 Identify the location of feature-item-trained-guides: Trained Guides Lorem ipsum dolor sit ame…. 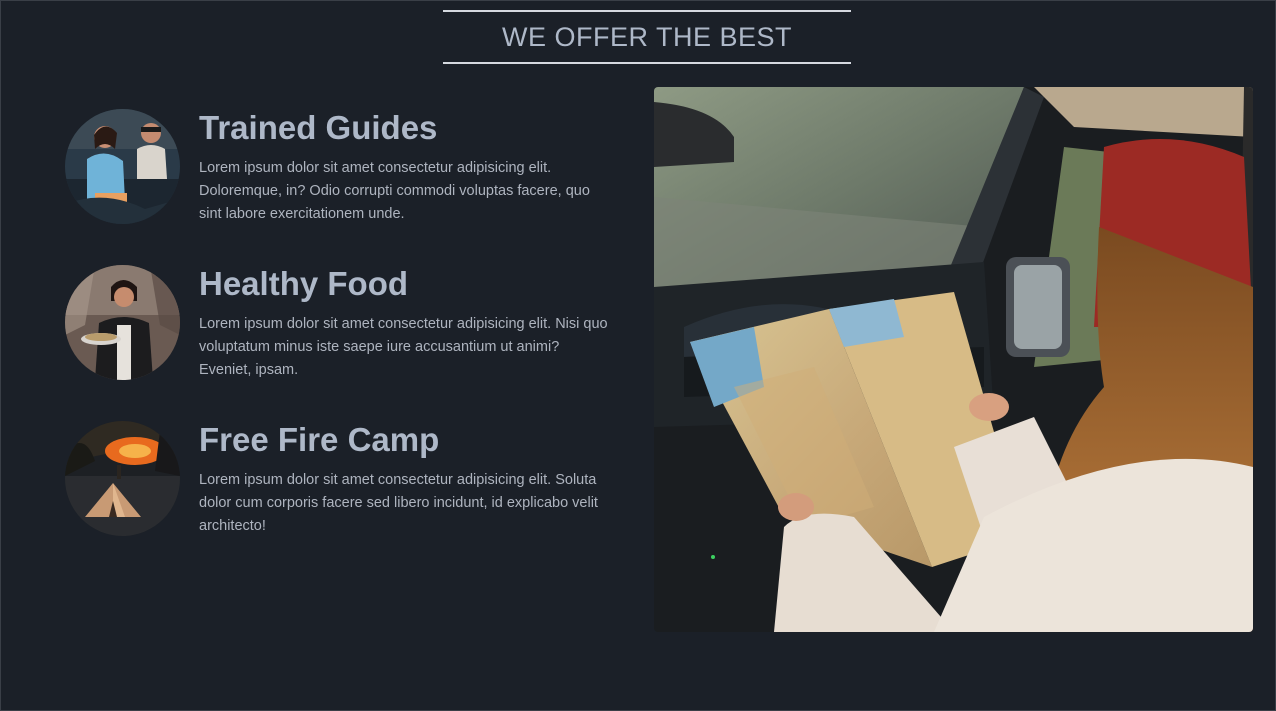
(345, 185).